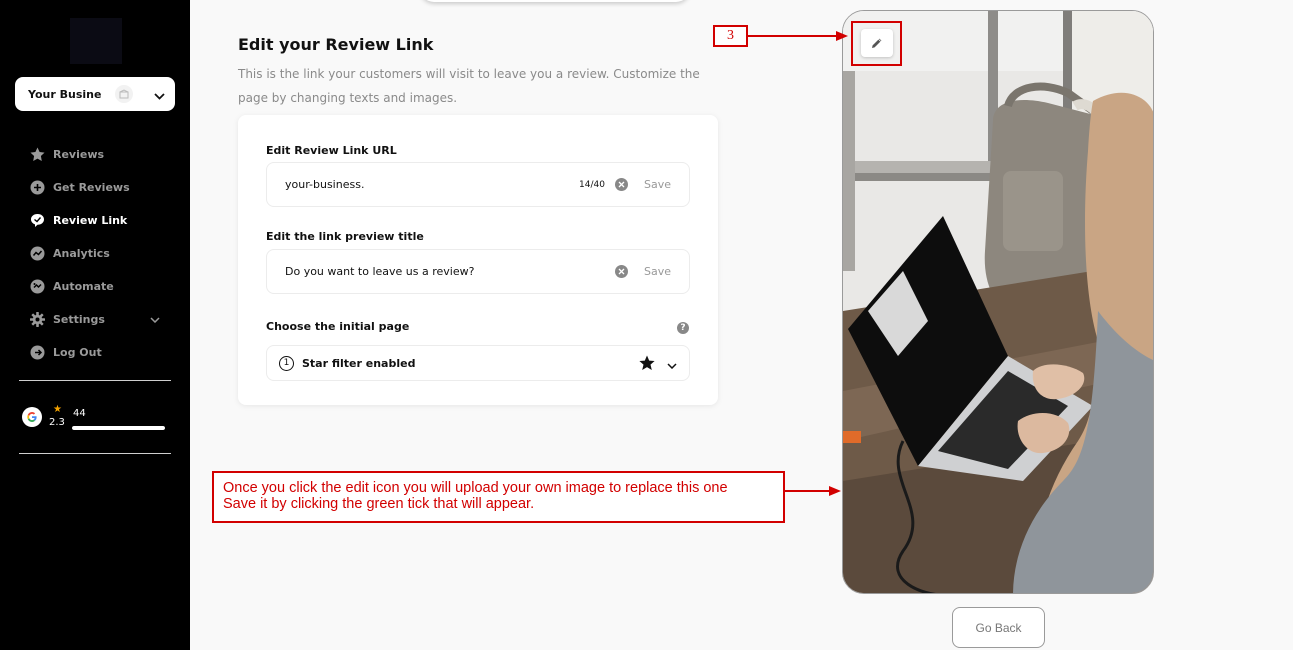 This screenshot has height=650, width=1293. I want to click on step-number-badge: 1, so click(286, 363).